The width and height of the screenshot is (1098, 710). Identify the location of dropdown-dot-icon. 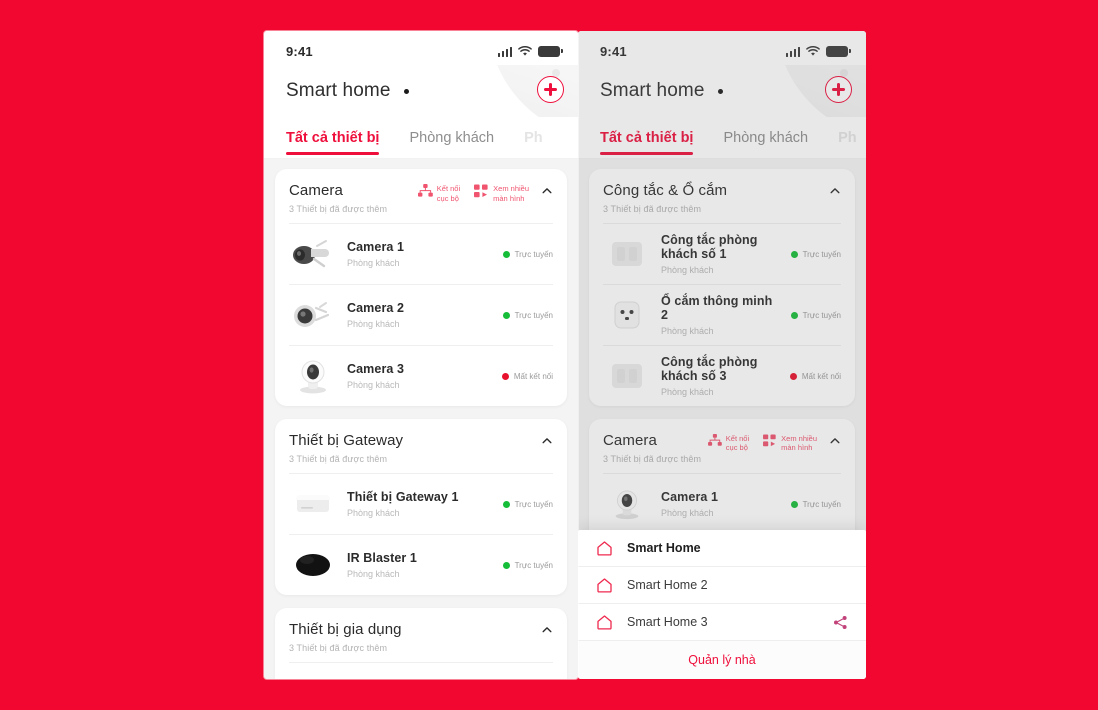
(406, 92).